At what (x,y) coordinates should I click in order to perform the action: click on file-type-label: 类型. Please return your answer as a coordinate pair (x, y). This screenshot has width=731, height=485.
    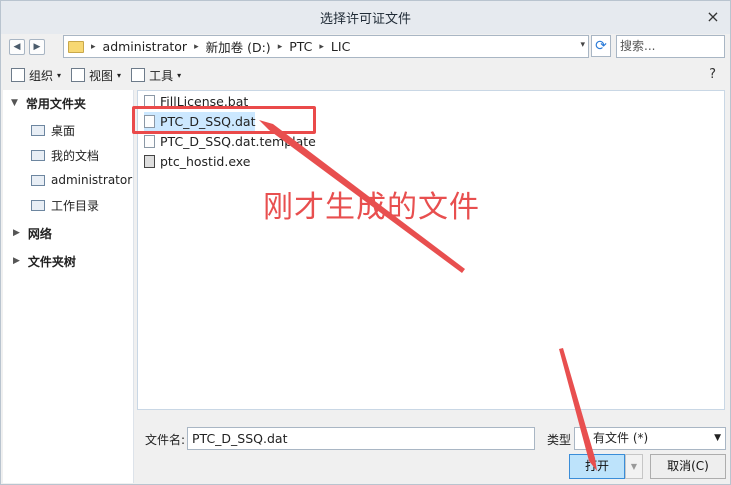
    Looking at the image, I should click on (559, 440).